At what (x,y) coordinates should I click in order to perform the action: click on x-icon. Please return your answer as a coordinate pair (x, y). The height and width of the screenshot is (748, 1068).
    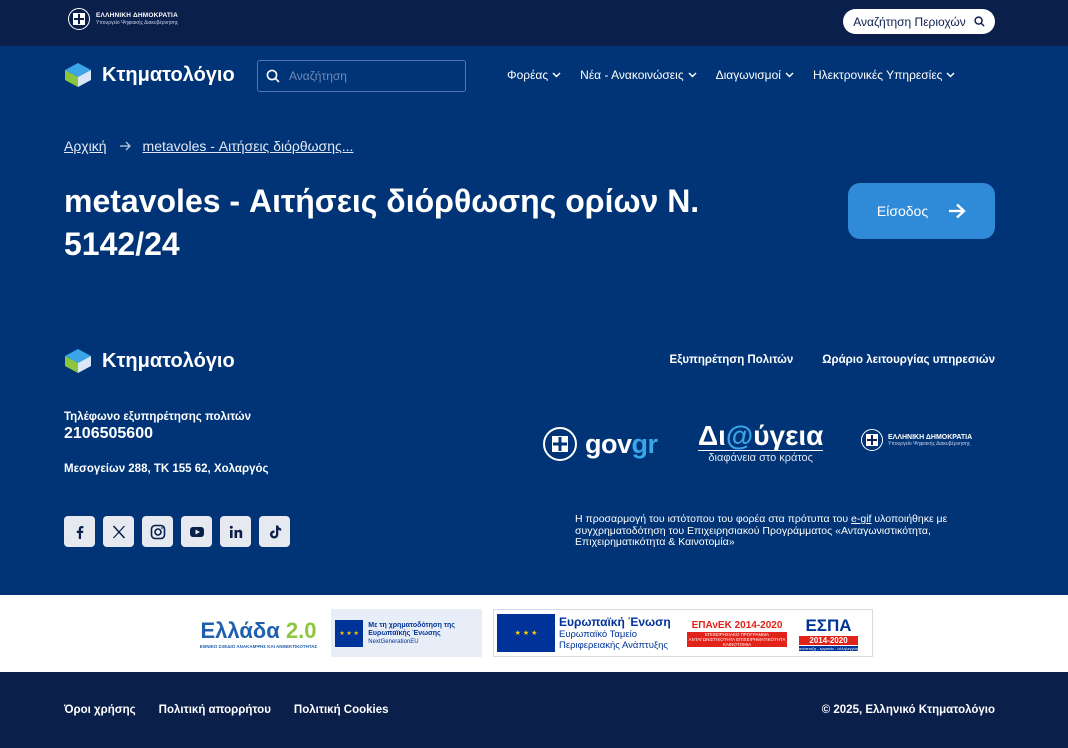
    Looking at the image, I should click on (118, 531).